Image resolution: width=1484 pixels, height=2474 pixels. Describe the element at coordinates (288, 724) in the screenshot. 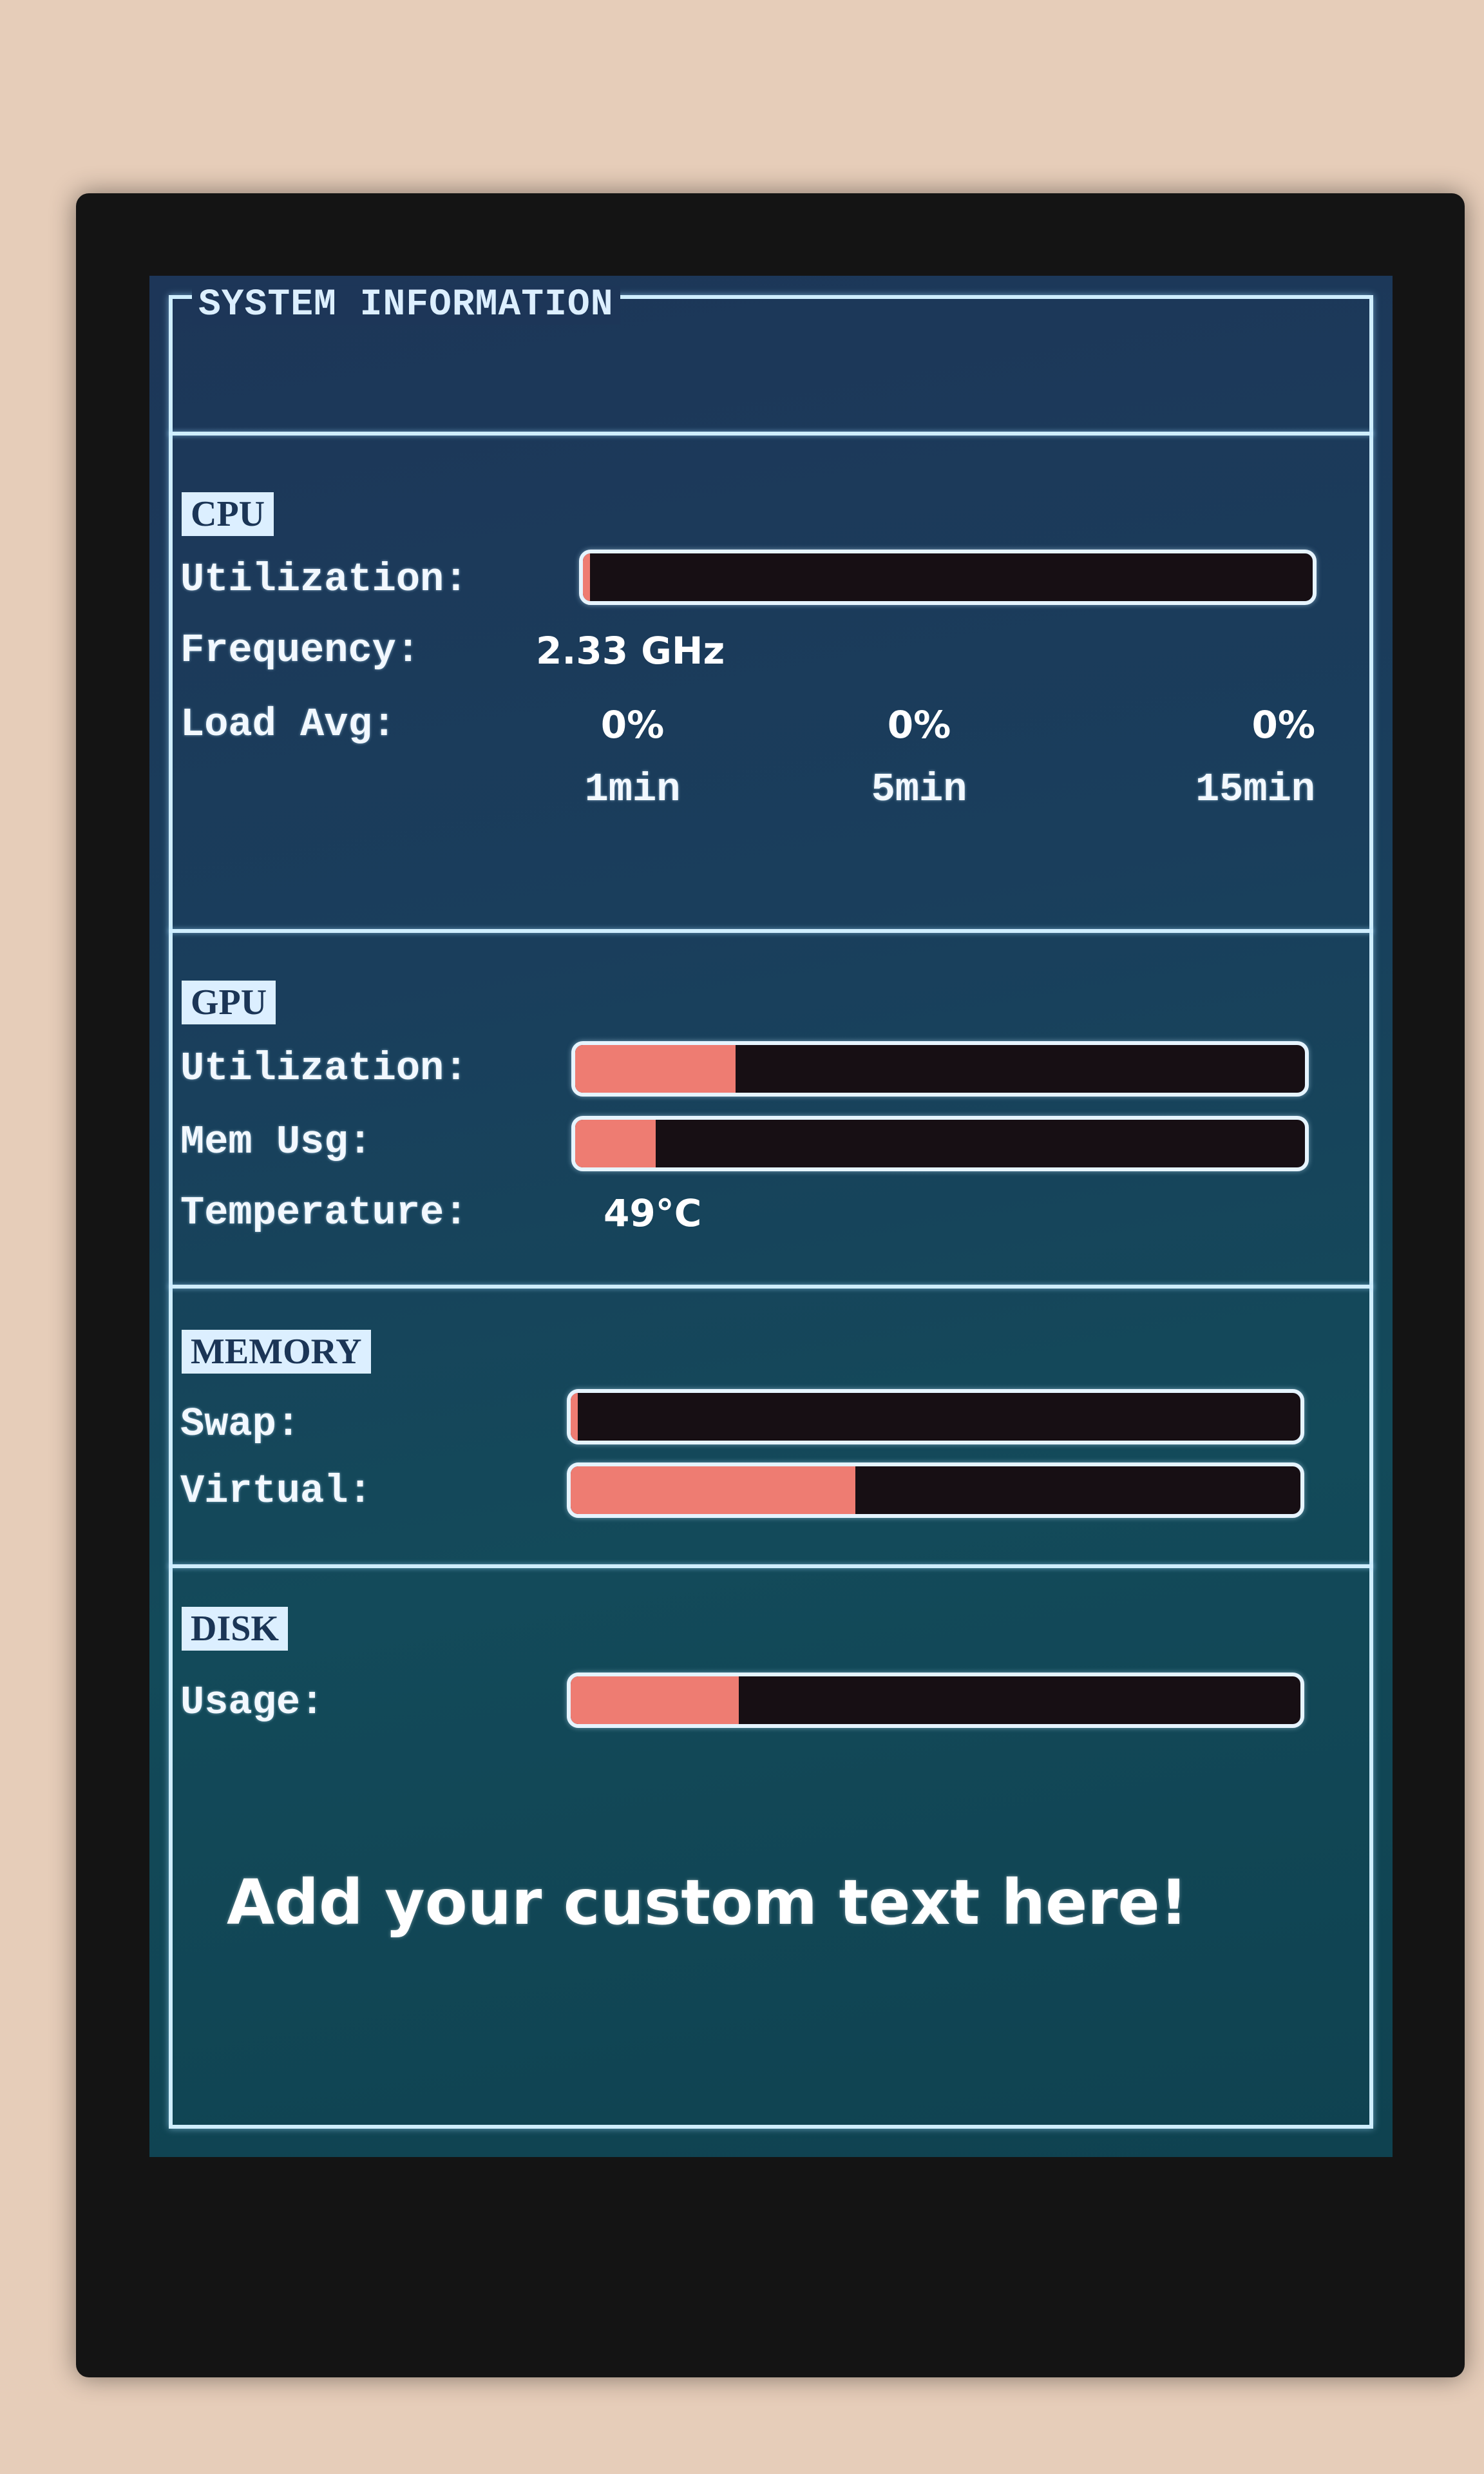

I see `cpu-load-avg-label: Load Avg:` at that location.